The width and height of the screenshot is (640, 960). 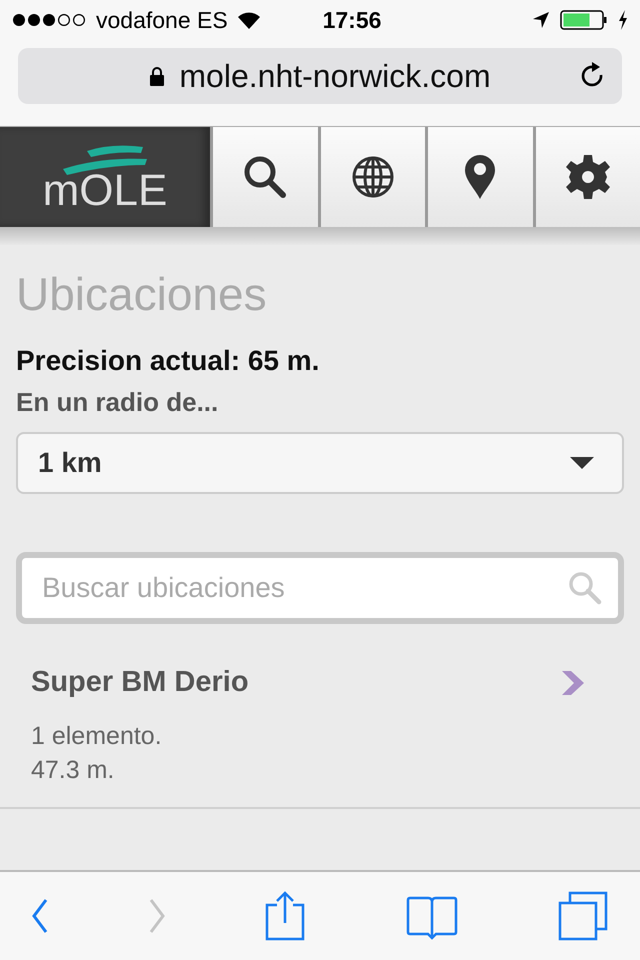 What do you see at coordinates (249, 20) in the screenshot?
I see `wifi-icon` at bounding box center [249, 20].